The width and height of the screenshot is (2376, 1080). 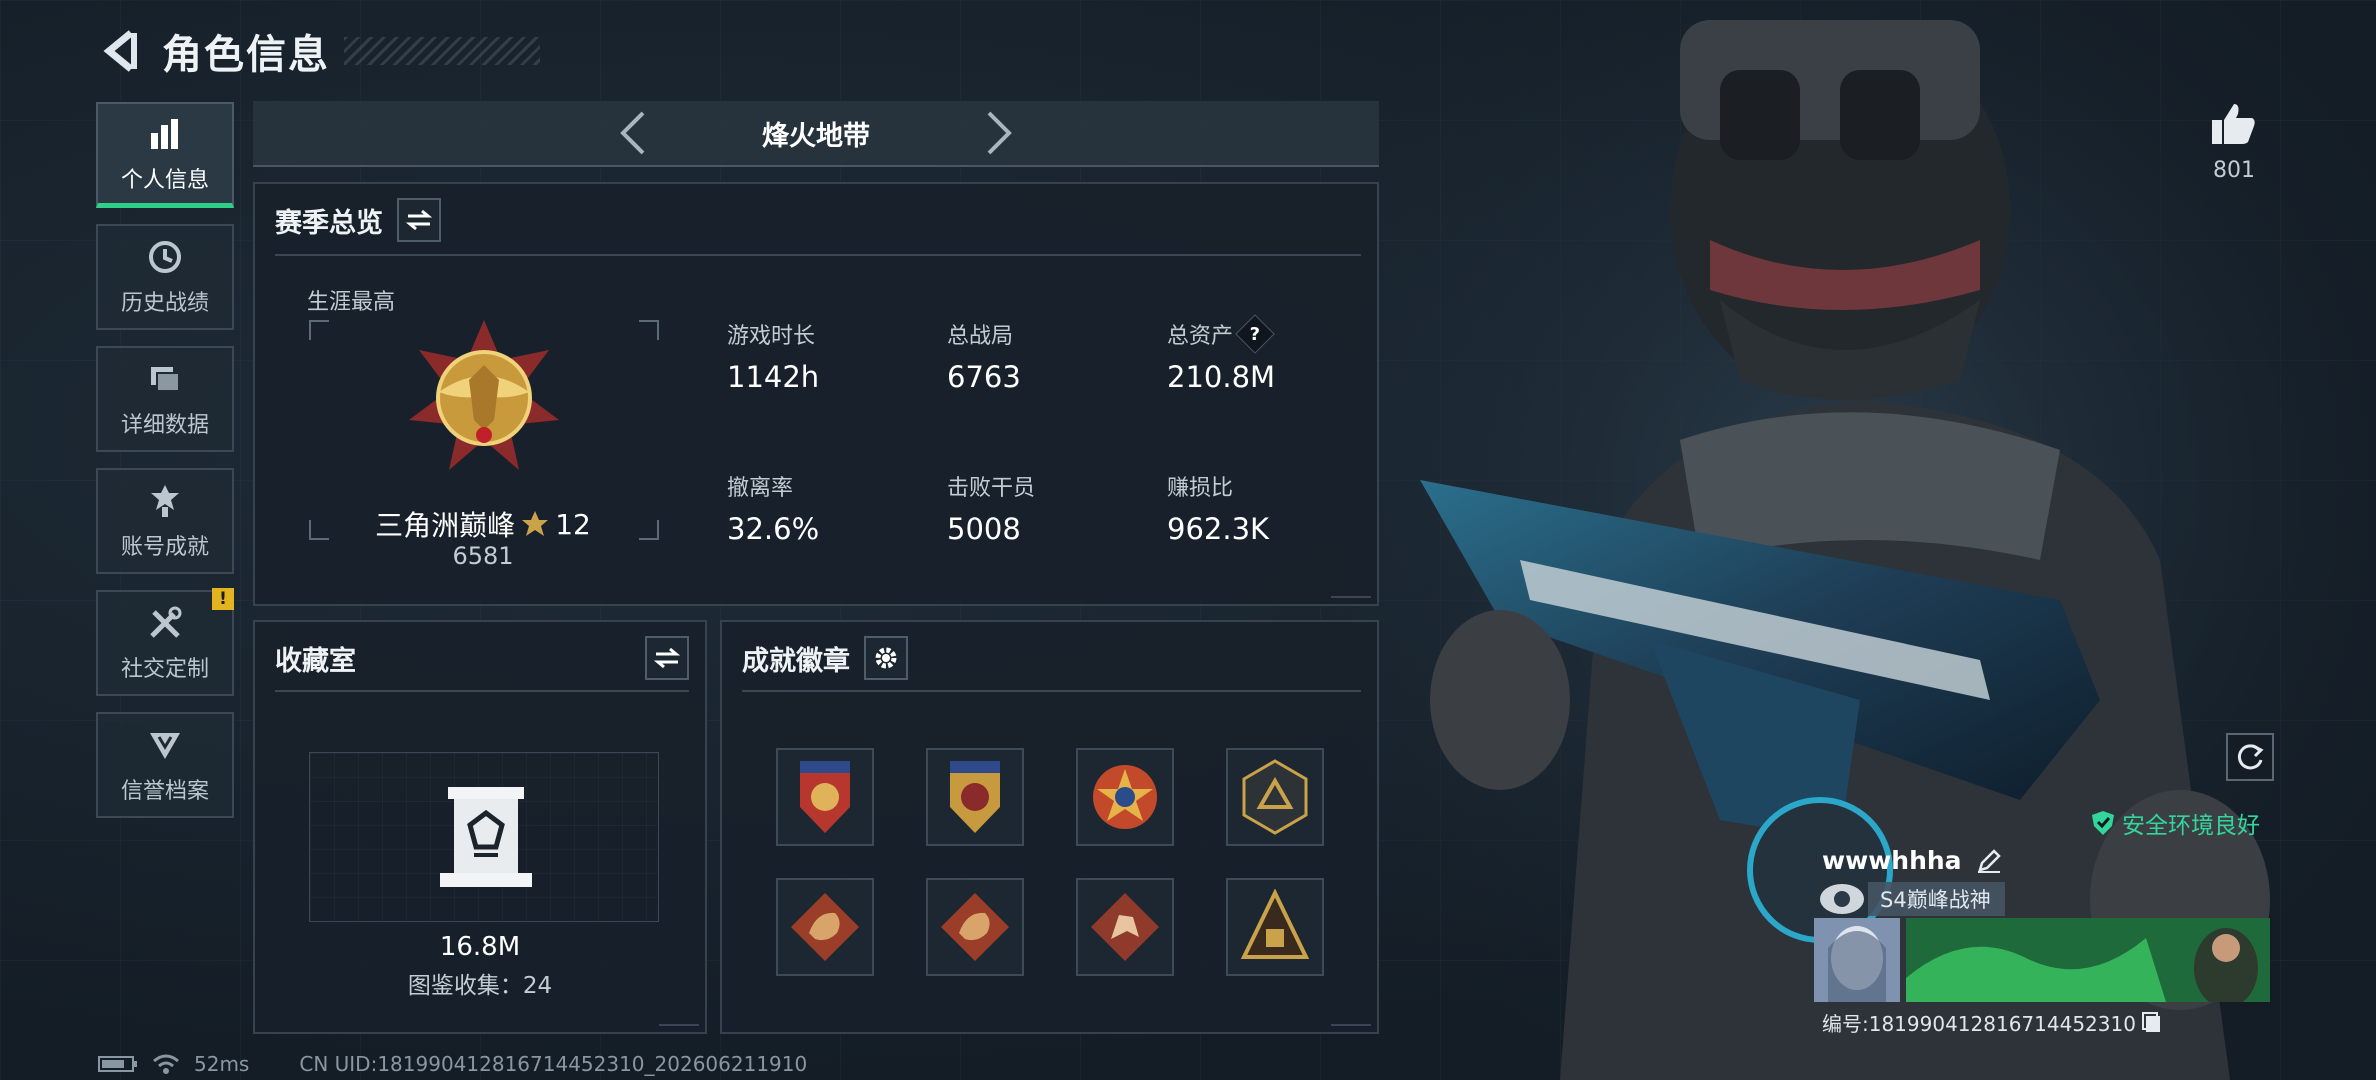 What do you see at coordinates (1275, 924) in the screenshot?
I see `pyramid-badge-icon` at bounding box center [1275, 924].